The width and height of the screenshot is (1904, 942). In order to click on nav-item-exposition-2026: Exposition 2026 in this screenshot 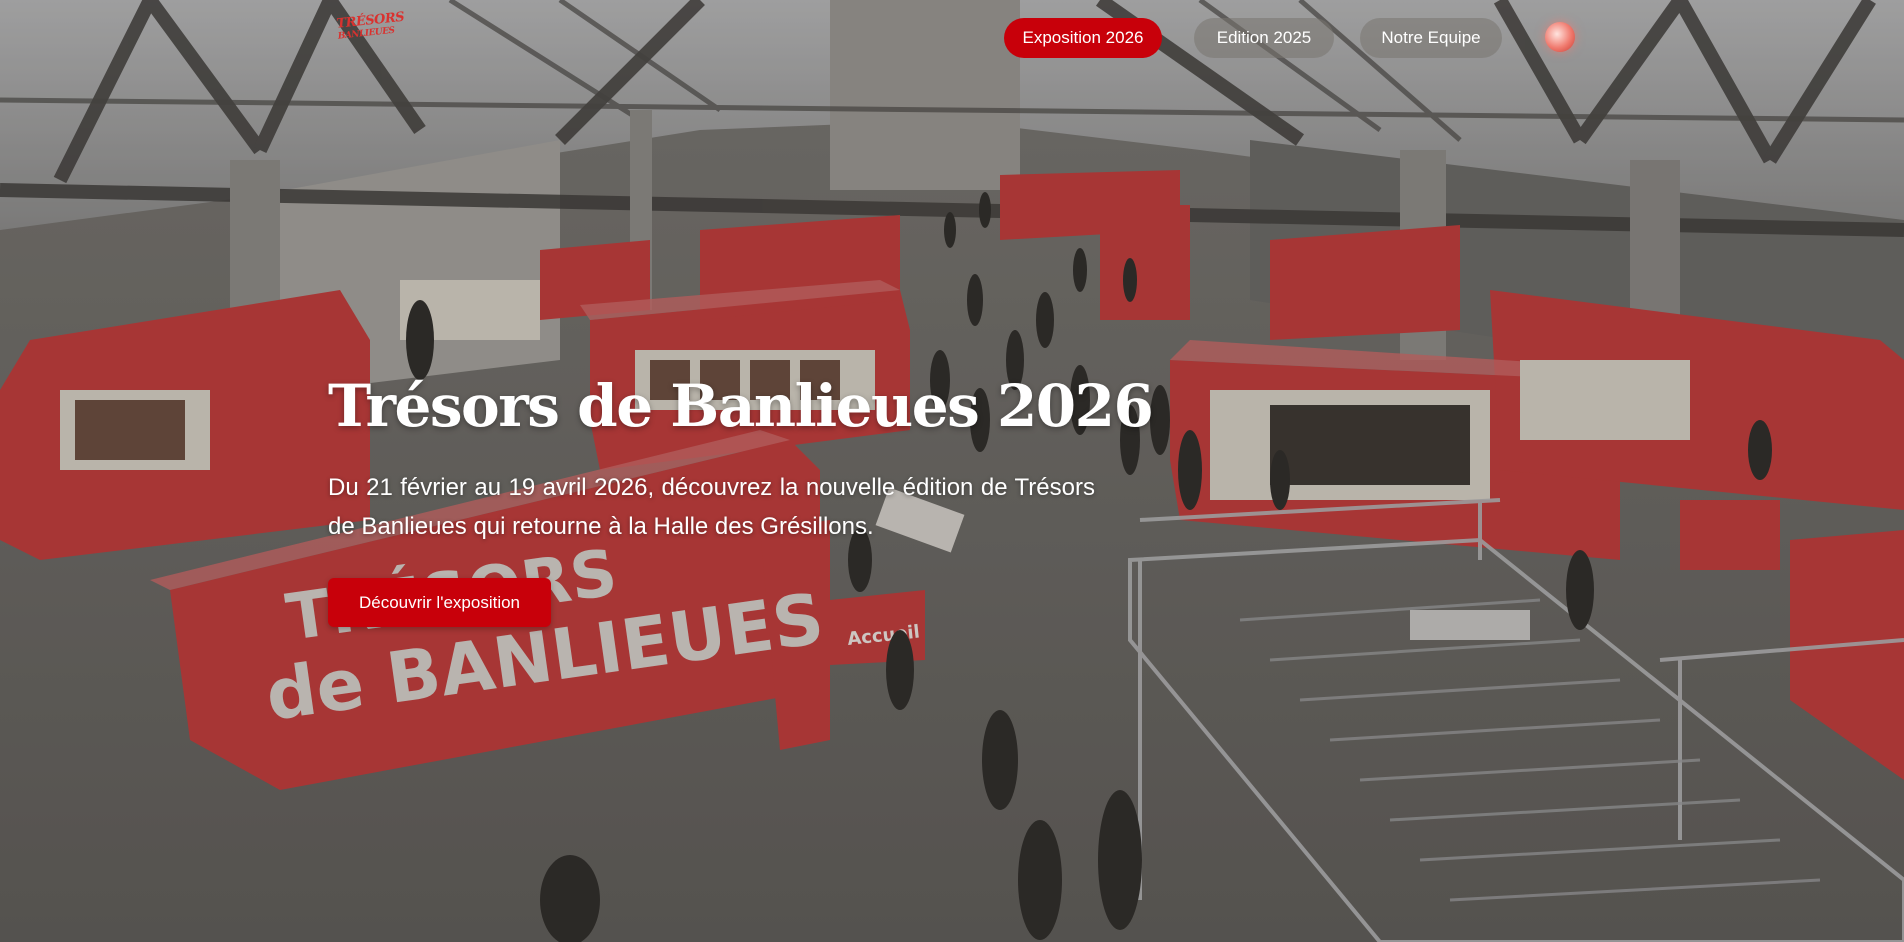, I will do `click(1083, 38)`.